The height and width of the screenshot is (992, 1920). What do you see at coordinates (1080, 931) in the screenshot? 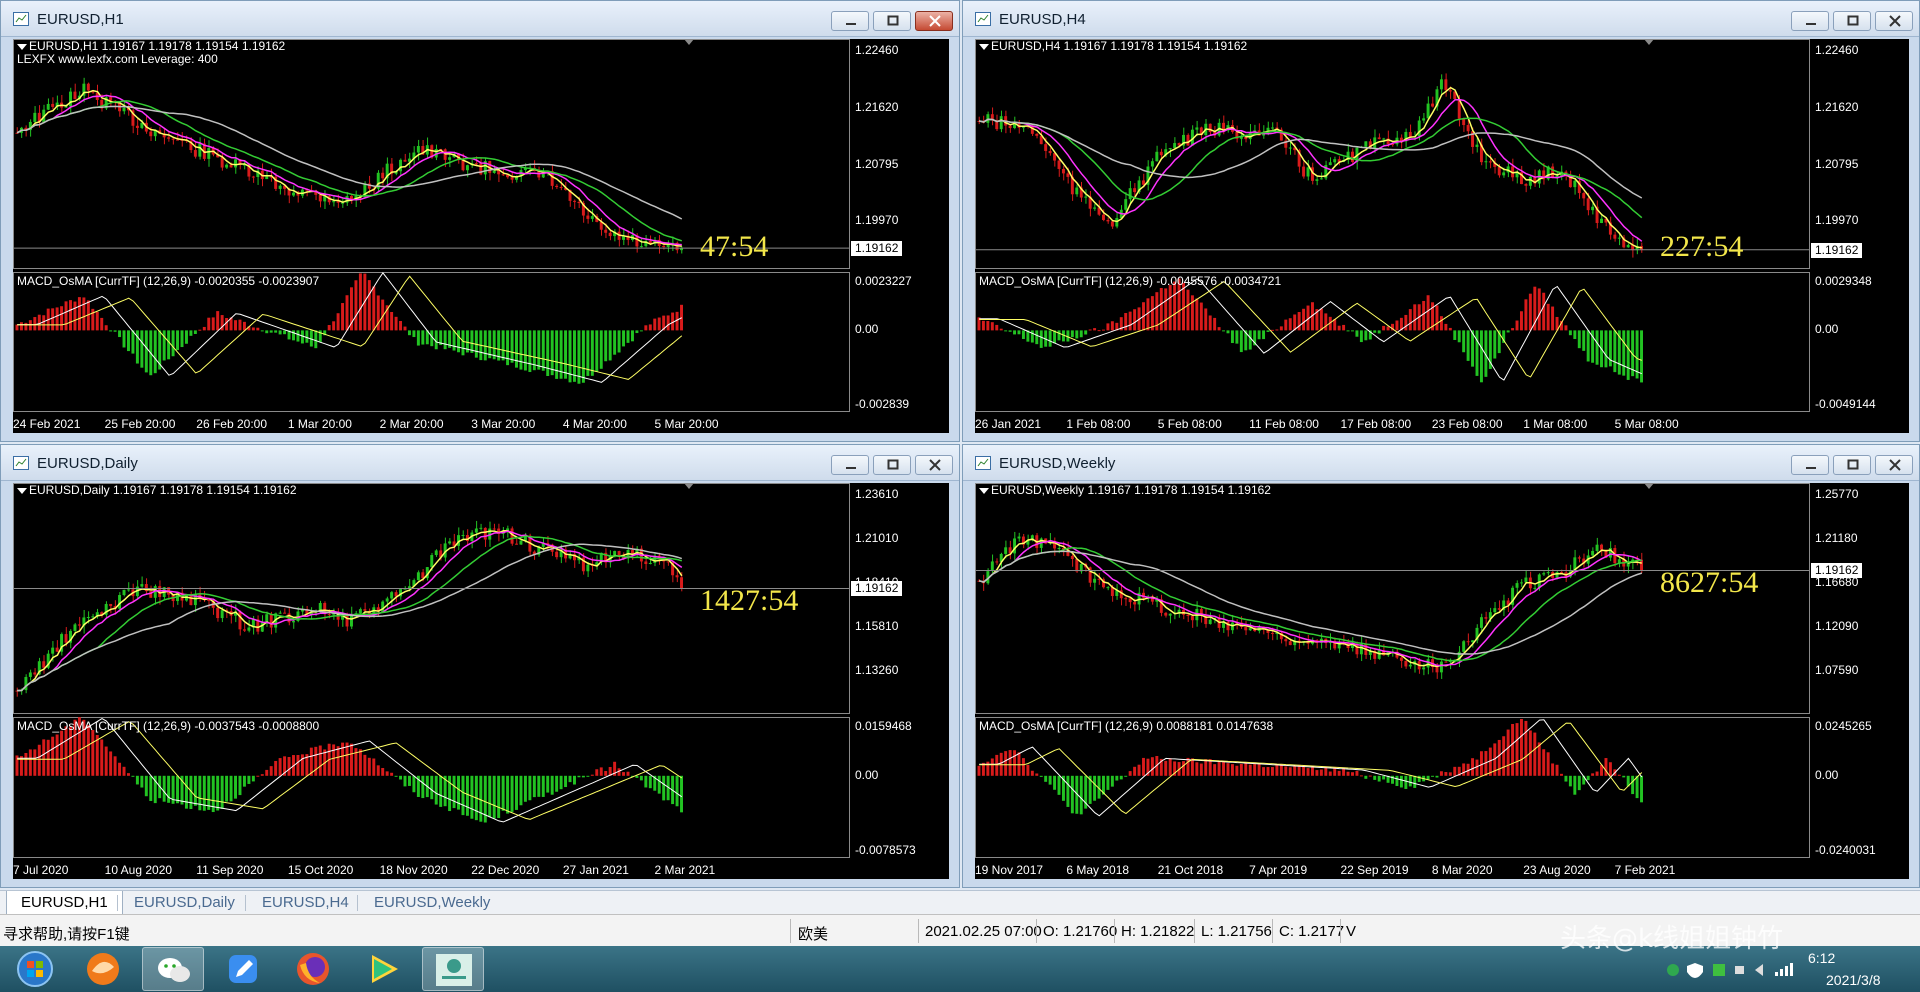
I see `status-open: O: 1.21760` at bounding box center [1080, 931].